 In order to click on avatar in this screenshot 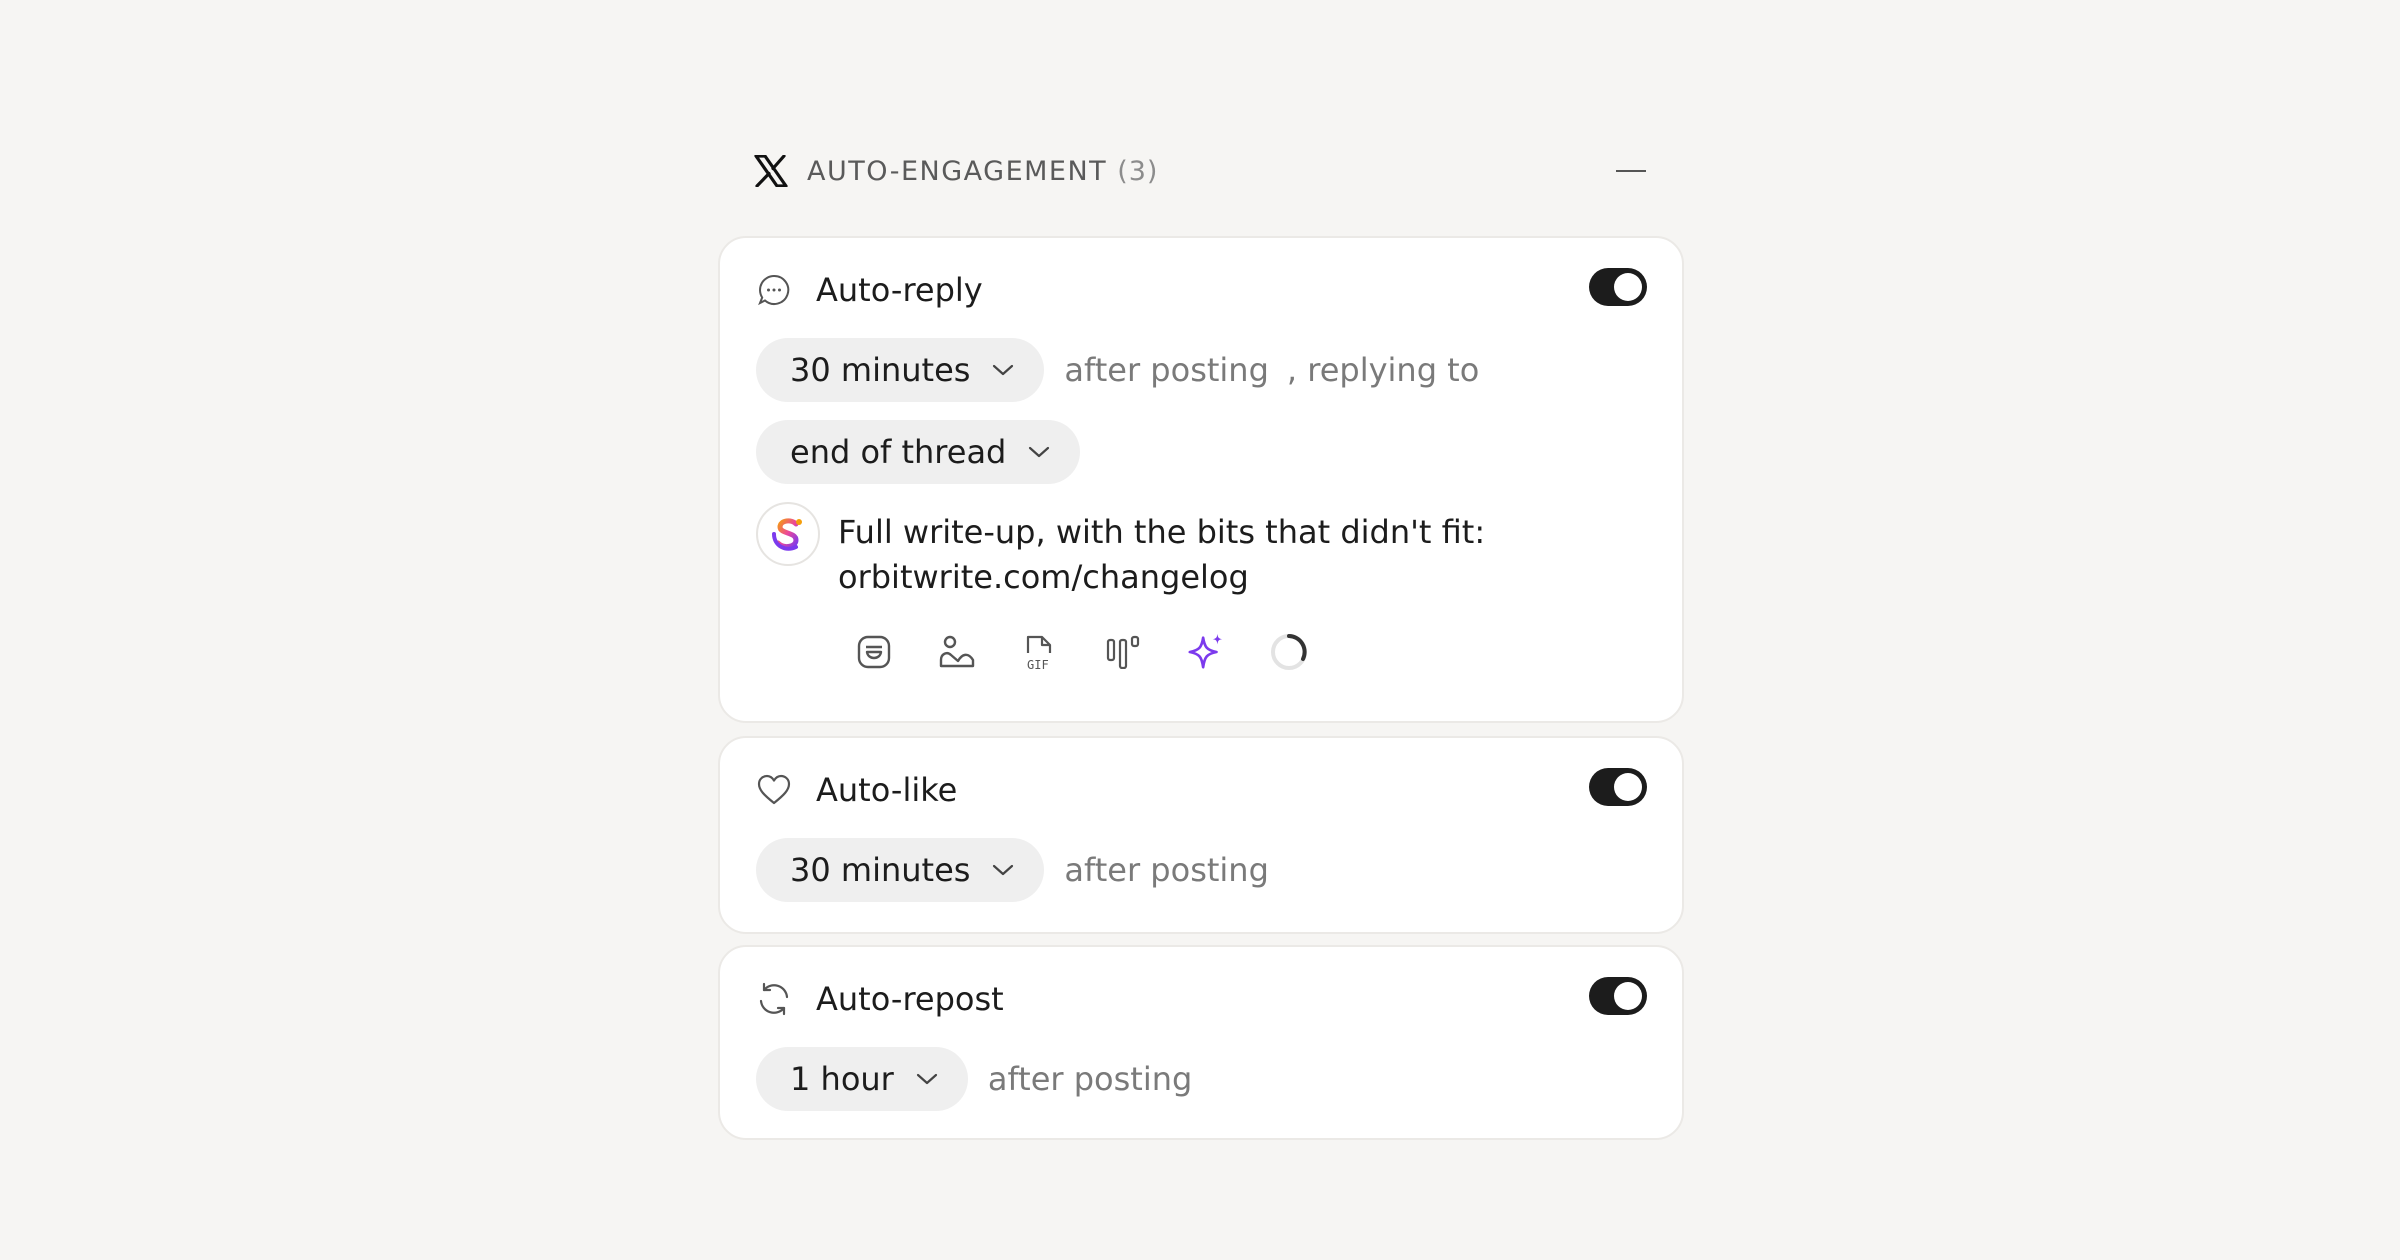, I will do `click(788, 534)`.